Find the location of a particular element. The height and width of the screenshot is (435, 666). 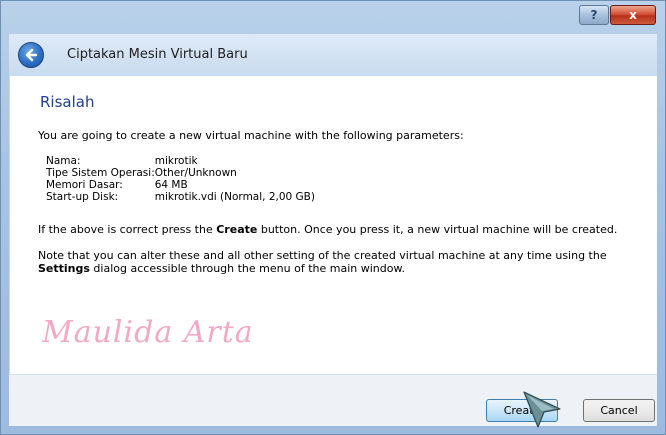

create-keyword: Create is located at coordinates (237, 229).